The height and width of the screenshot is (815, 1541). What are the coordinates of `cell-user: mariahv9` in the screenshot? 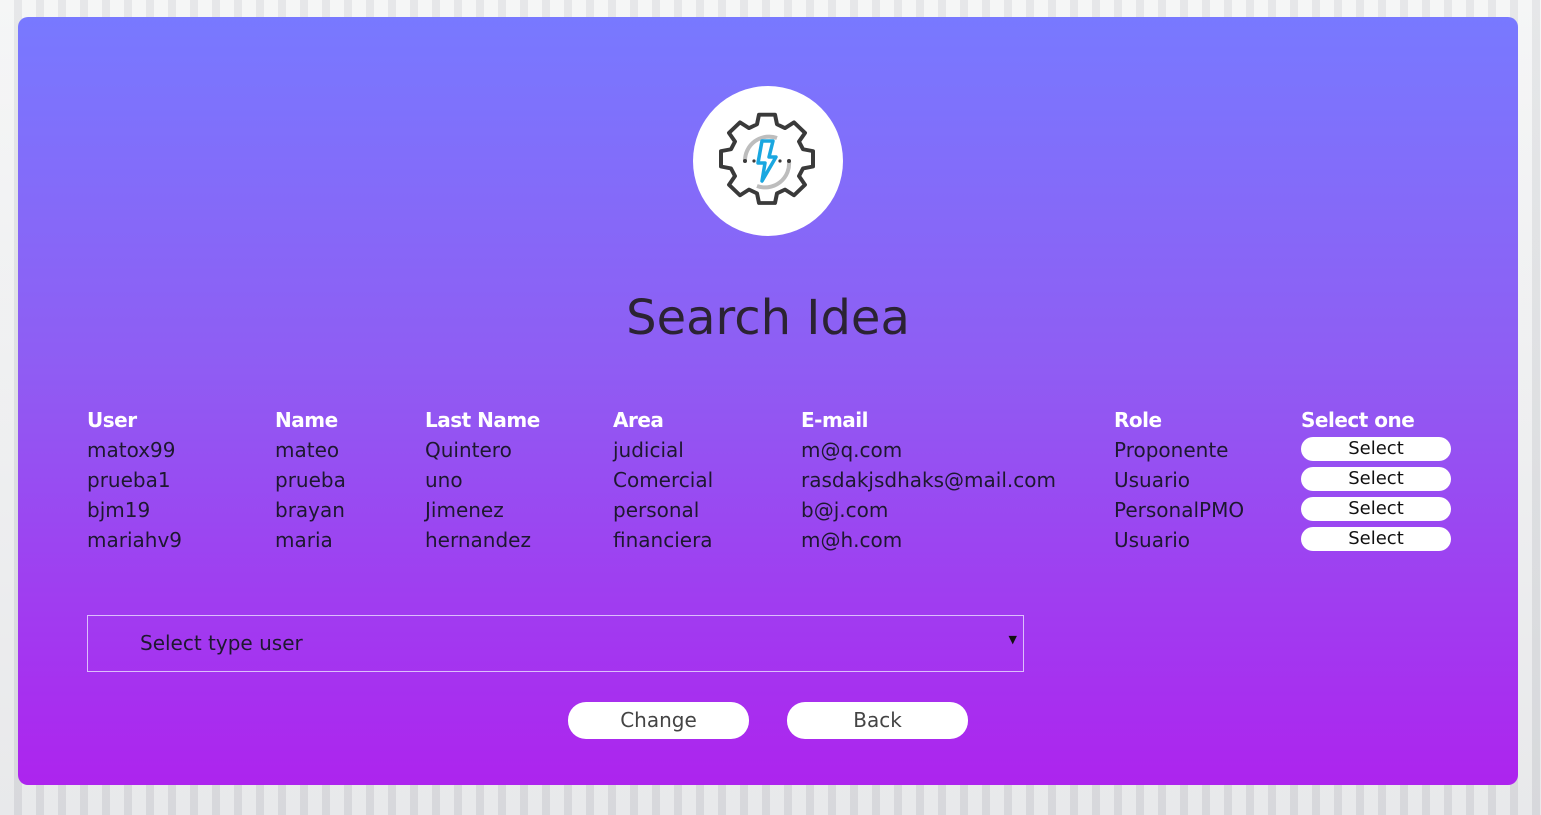 It's located at (135, 540).